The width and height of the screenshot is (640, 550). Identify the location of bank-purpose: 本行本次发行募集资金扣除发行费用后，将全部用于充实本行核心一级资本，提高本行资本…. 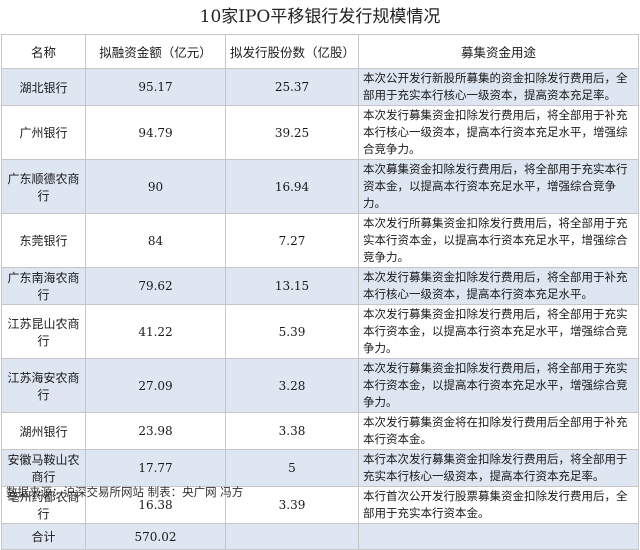
(498, 468).